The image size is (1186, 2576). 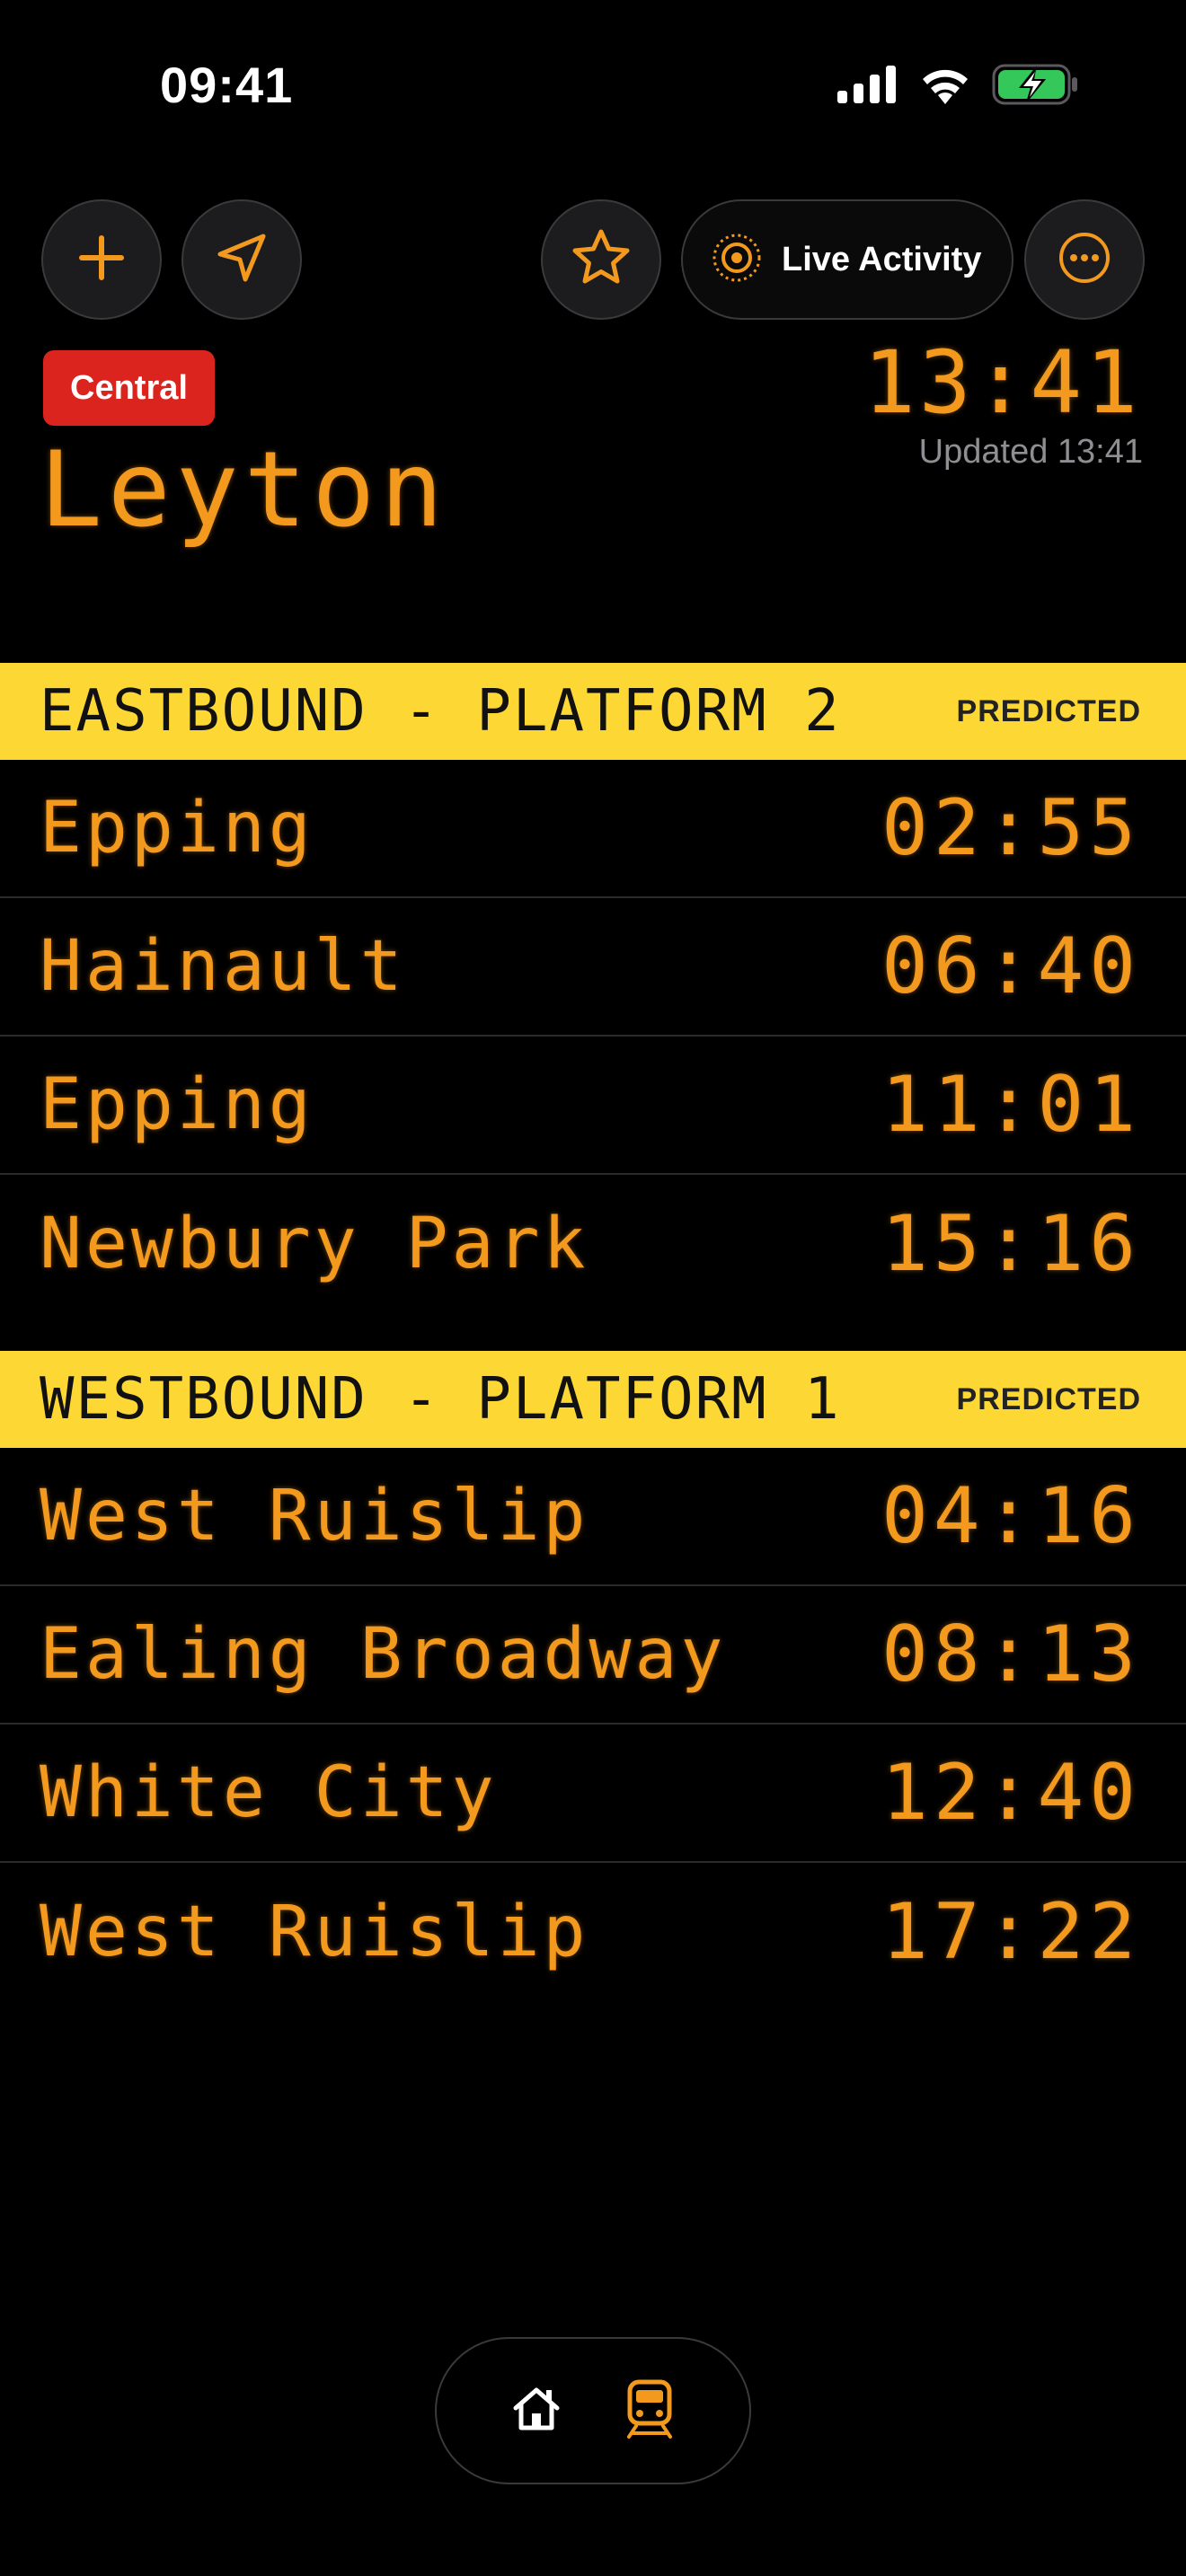 What do you see at coordinates (1002, 382) in the screenshot?
I see `current-clock: 13:41` at bounding box center [1002, 382].